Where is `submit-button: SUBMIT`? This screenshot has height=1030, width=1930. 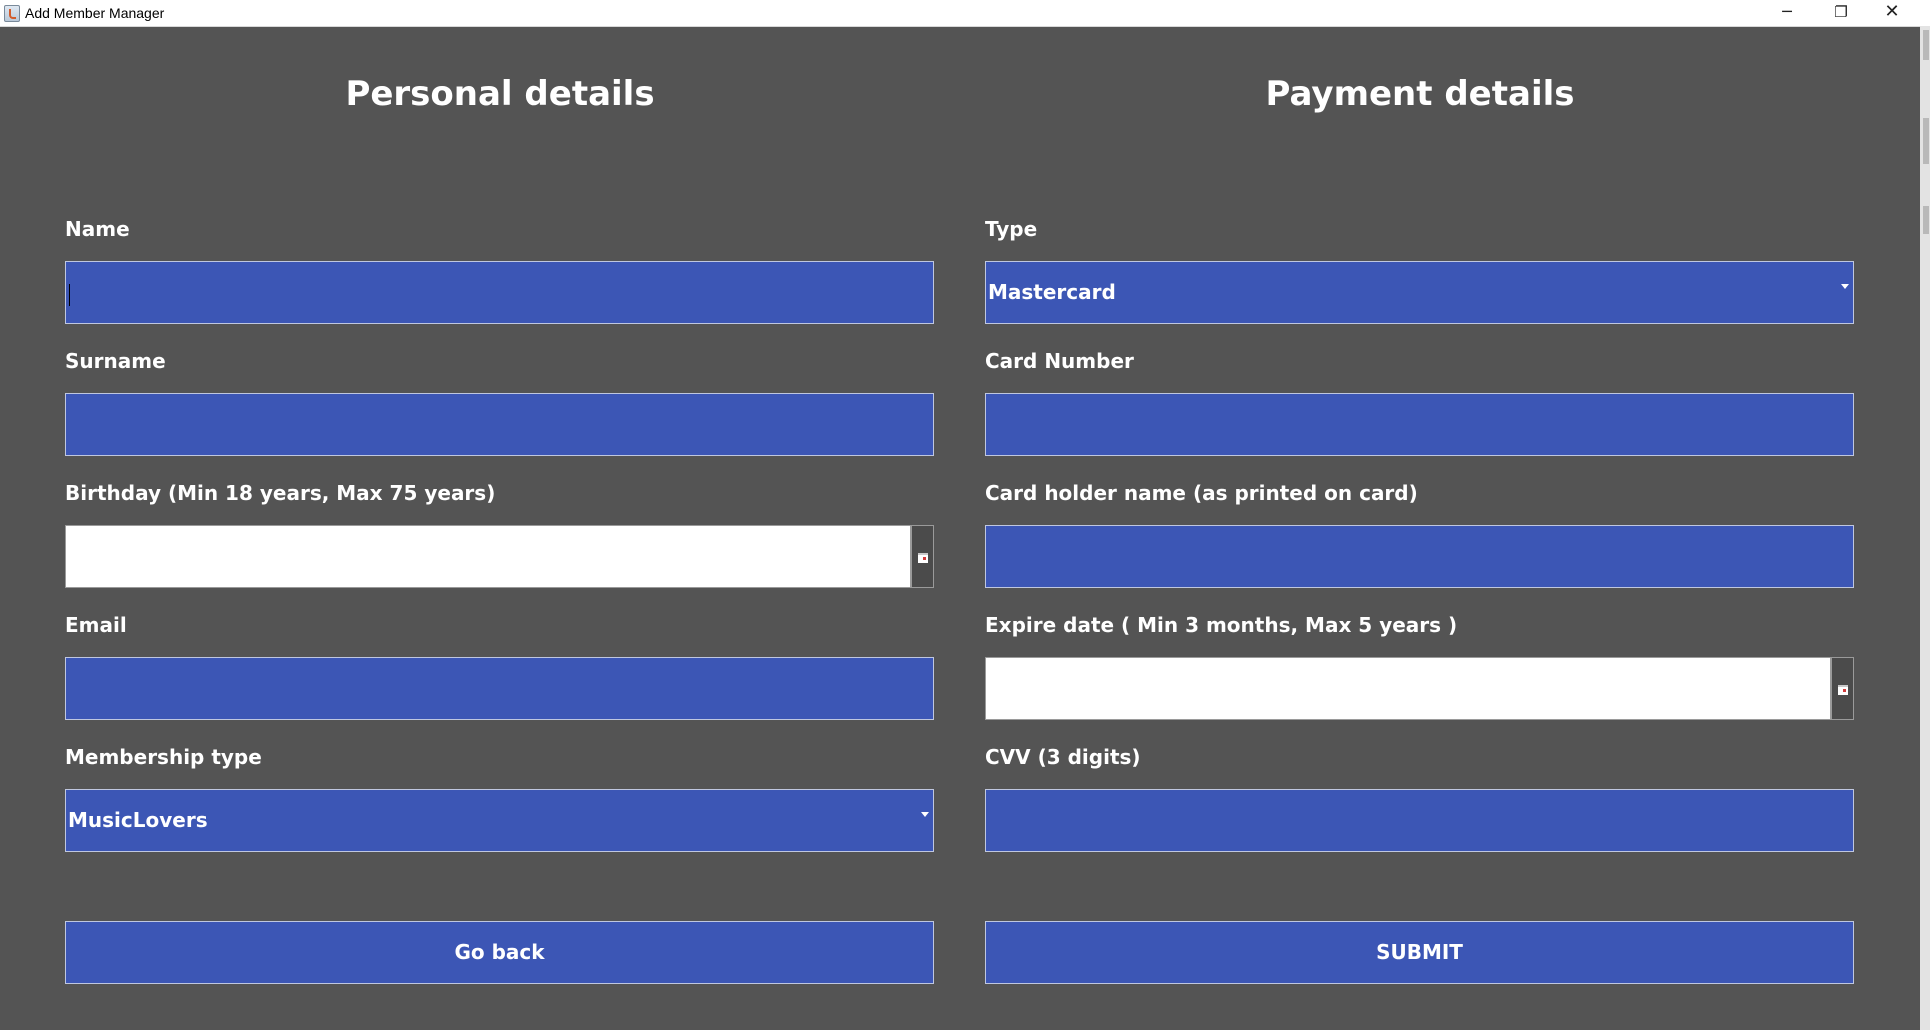 submit-button: SUBMIT is located at coordinates (1419, 952).